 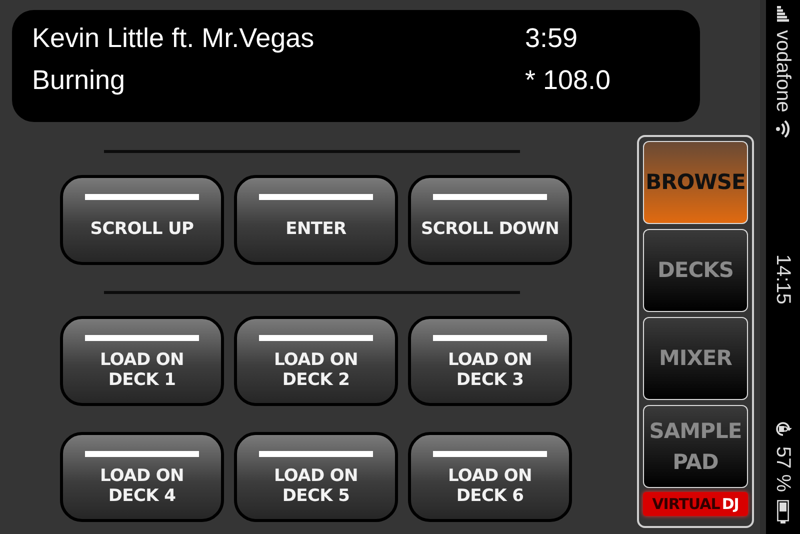 What do you see at coordinates (783, 129) in the screenshot?
I see `wifi-icon` at bounding box center [783, 129].